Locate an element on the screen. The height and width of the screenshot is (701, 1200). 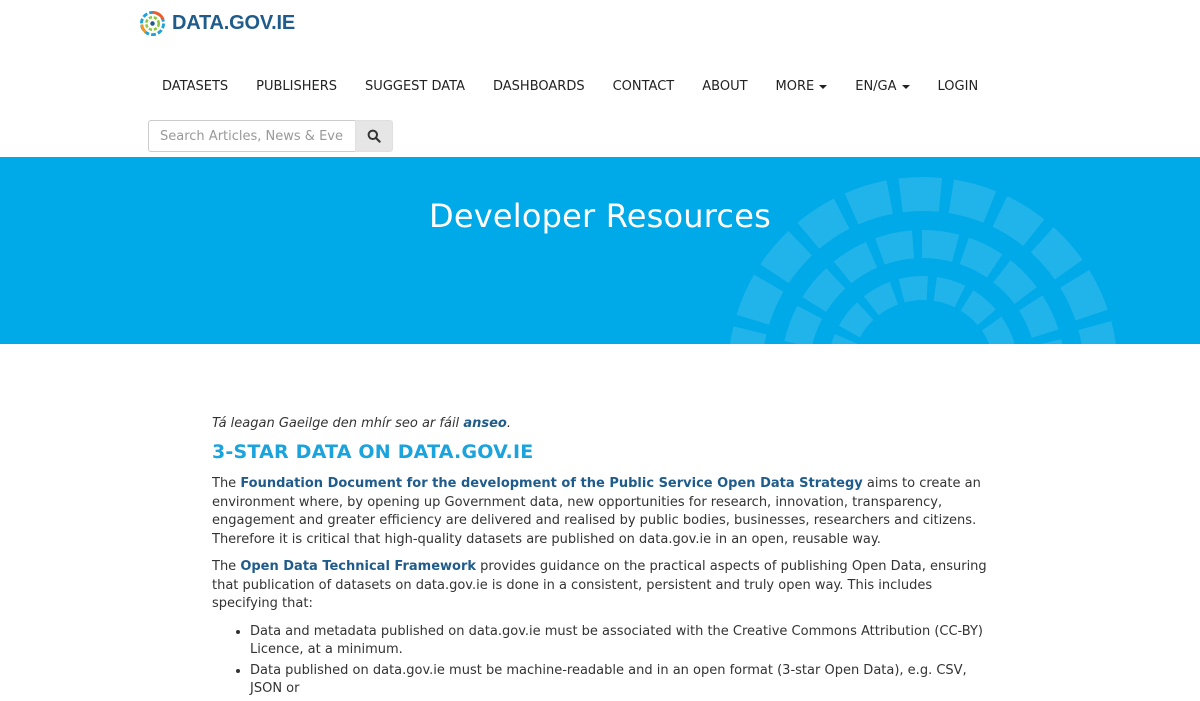
page-title: Developer Resources is located at coordinates (600, 216).